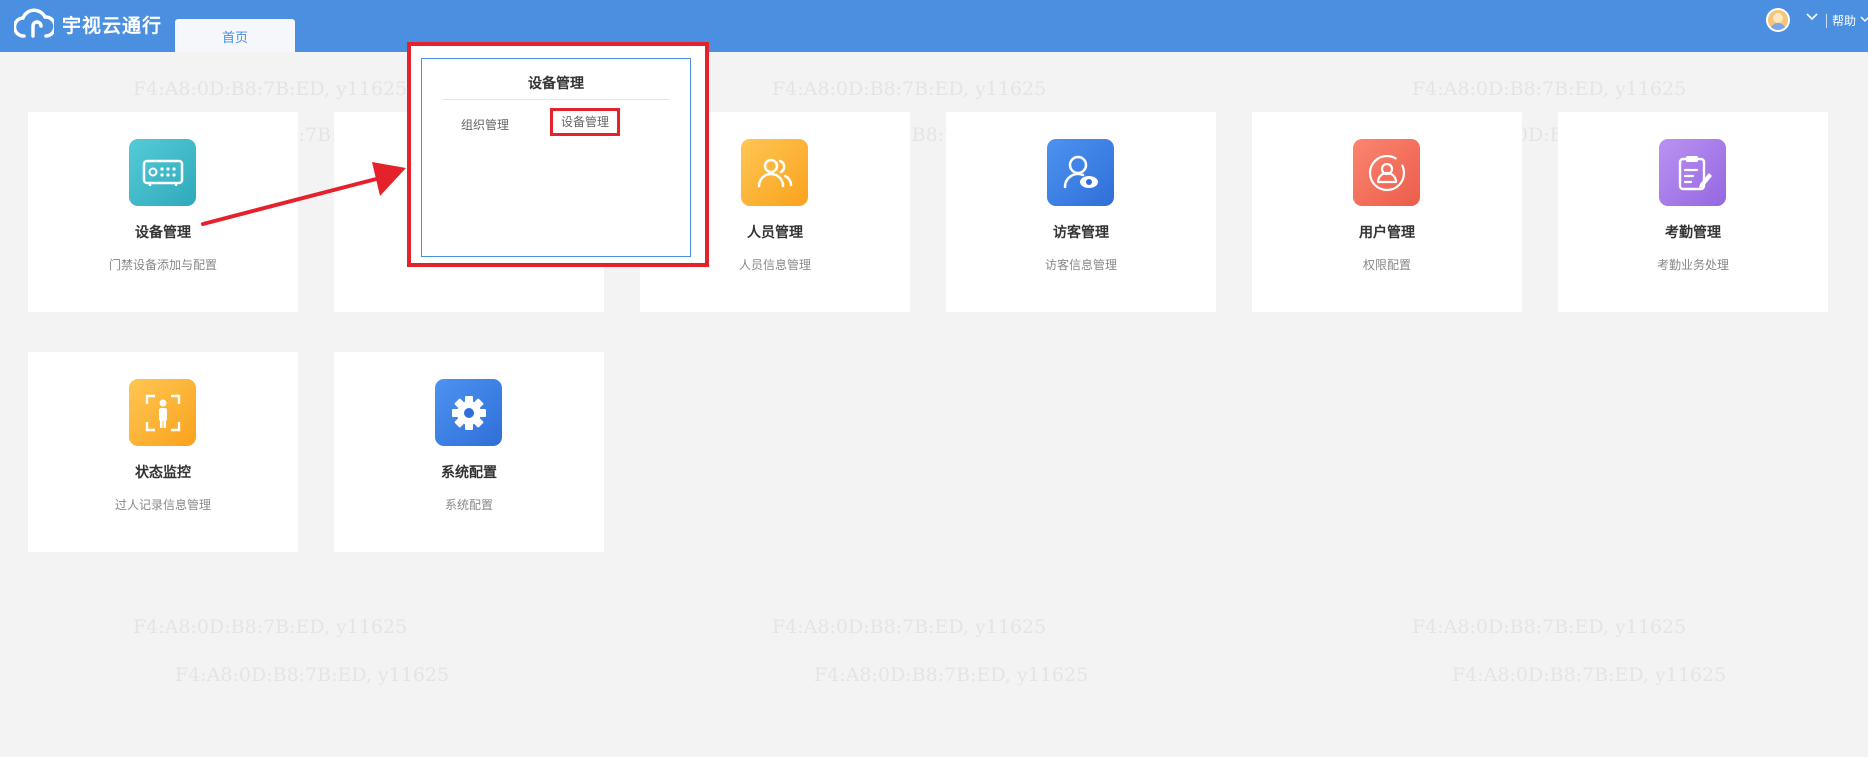  I want to click on top-bar: 宇视云通行 首页 帮助, so click(934, 26).